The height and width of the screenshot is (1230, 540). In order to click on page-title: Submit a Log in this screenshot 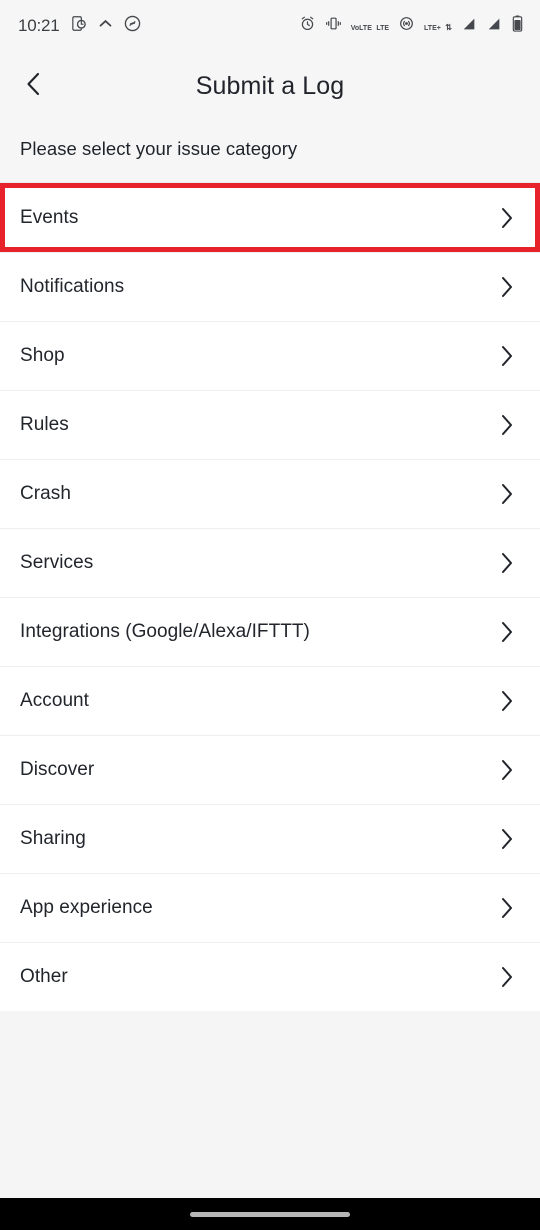, I will do `click(270, 85)`.